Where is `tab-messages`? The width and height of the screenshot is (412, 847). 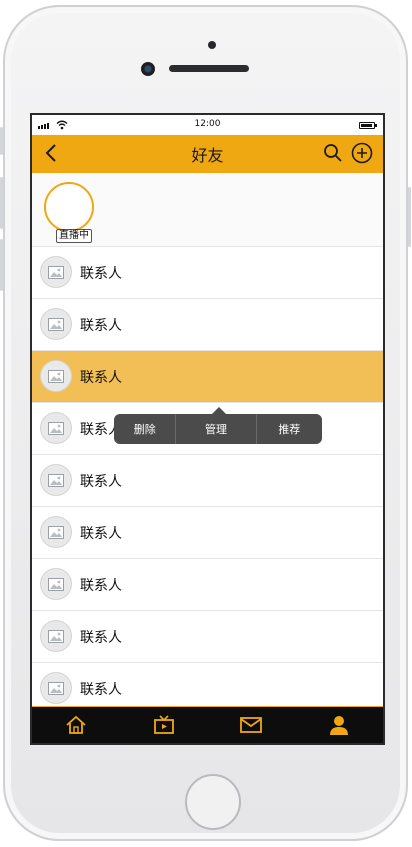 tab-messages is located at coordinates (251, 725).